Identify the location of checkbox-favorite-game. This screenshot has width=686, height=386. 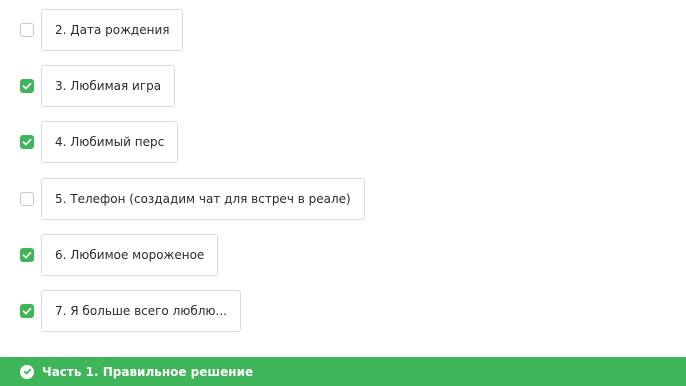
(27, 86).